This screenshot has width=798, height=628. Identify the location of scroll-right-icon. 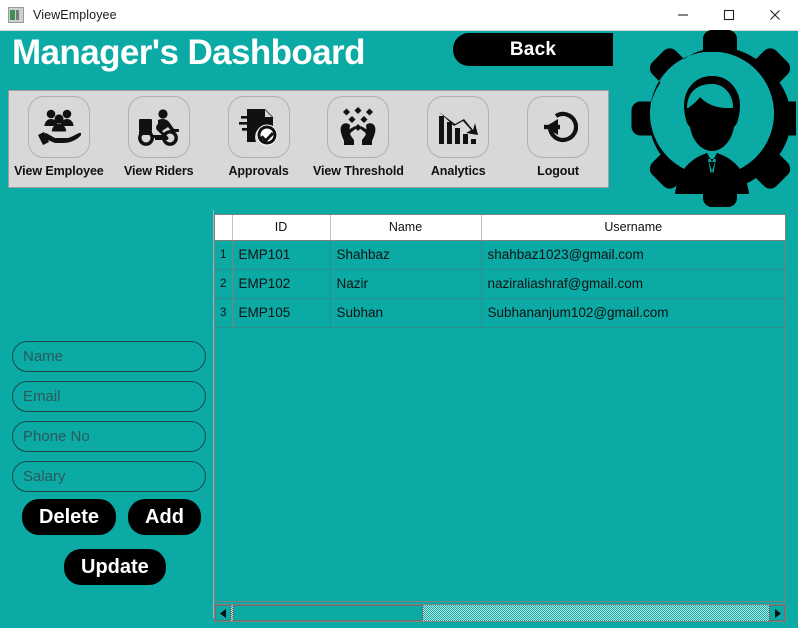
(777, 613).